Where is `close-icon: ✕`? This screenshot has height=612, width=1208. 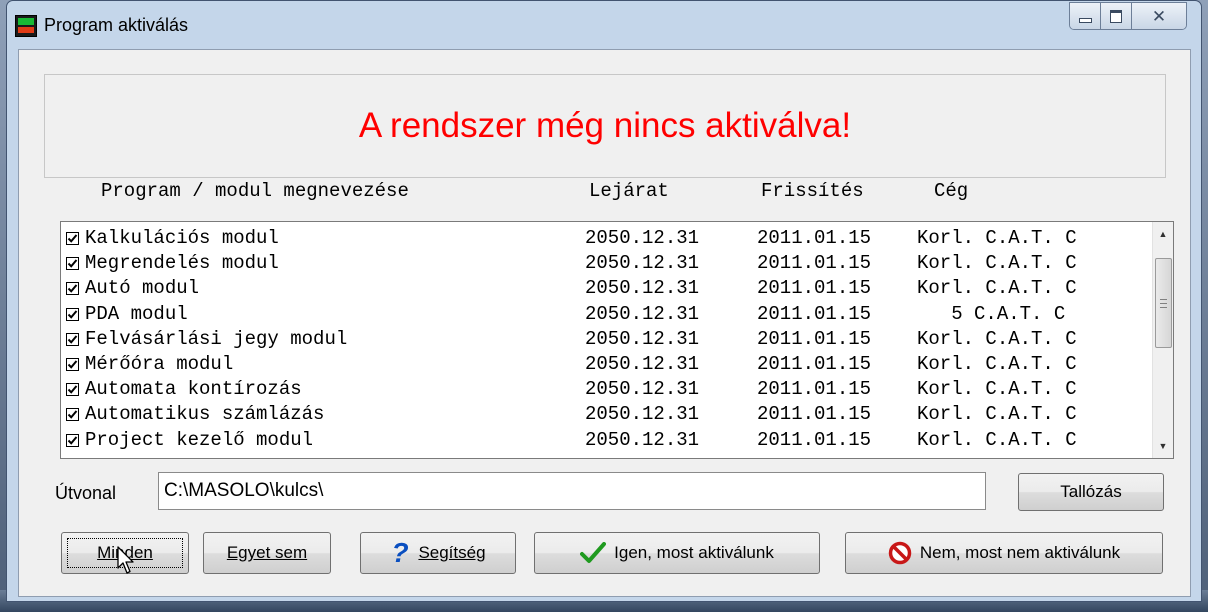
close-icon: ✕ is located at coordinates (1159, 16).